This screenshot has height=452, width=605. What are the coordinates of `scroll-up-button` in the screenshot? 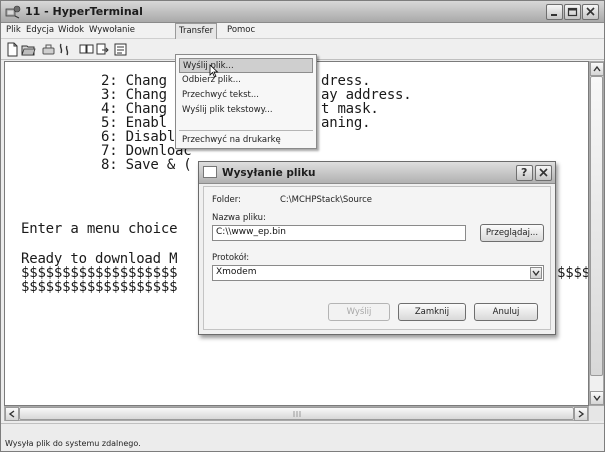 It's located at (597, 69).